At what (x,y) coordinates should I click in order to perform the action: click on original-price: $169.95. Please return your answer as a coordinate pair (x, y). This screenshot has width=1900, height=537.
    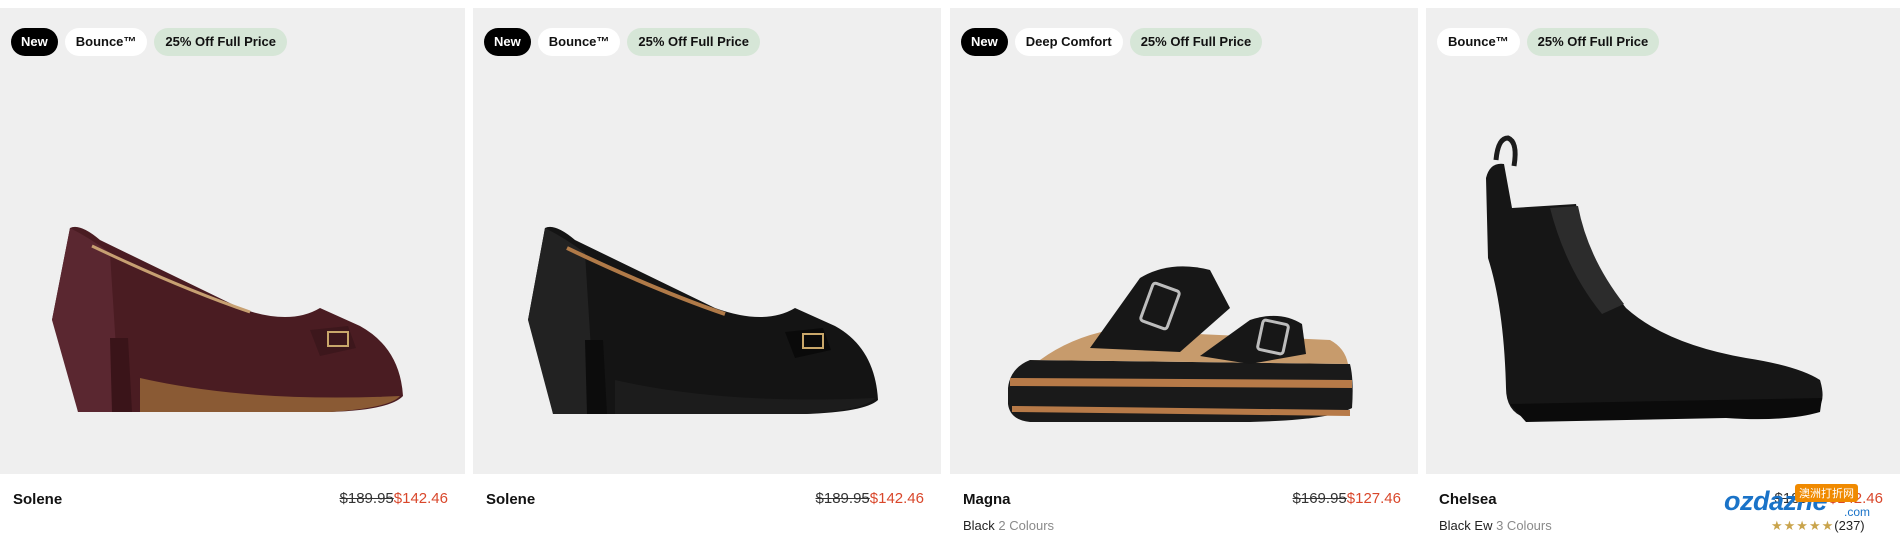
    Looking at the image, I should click on (1319, 498).